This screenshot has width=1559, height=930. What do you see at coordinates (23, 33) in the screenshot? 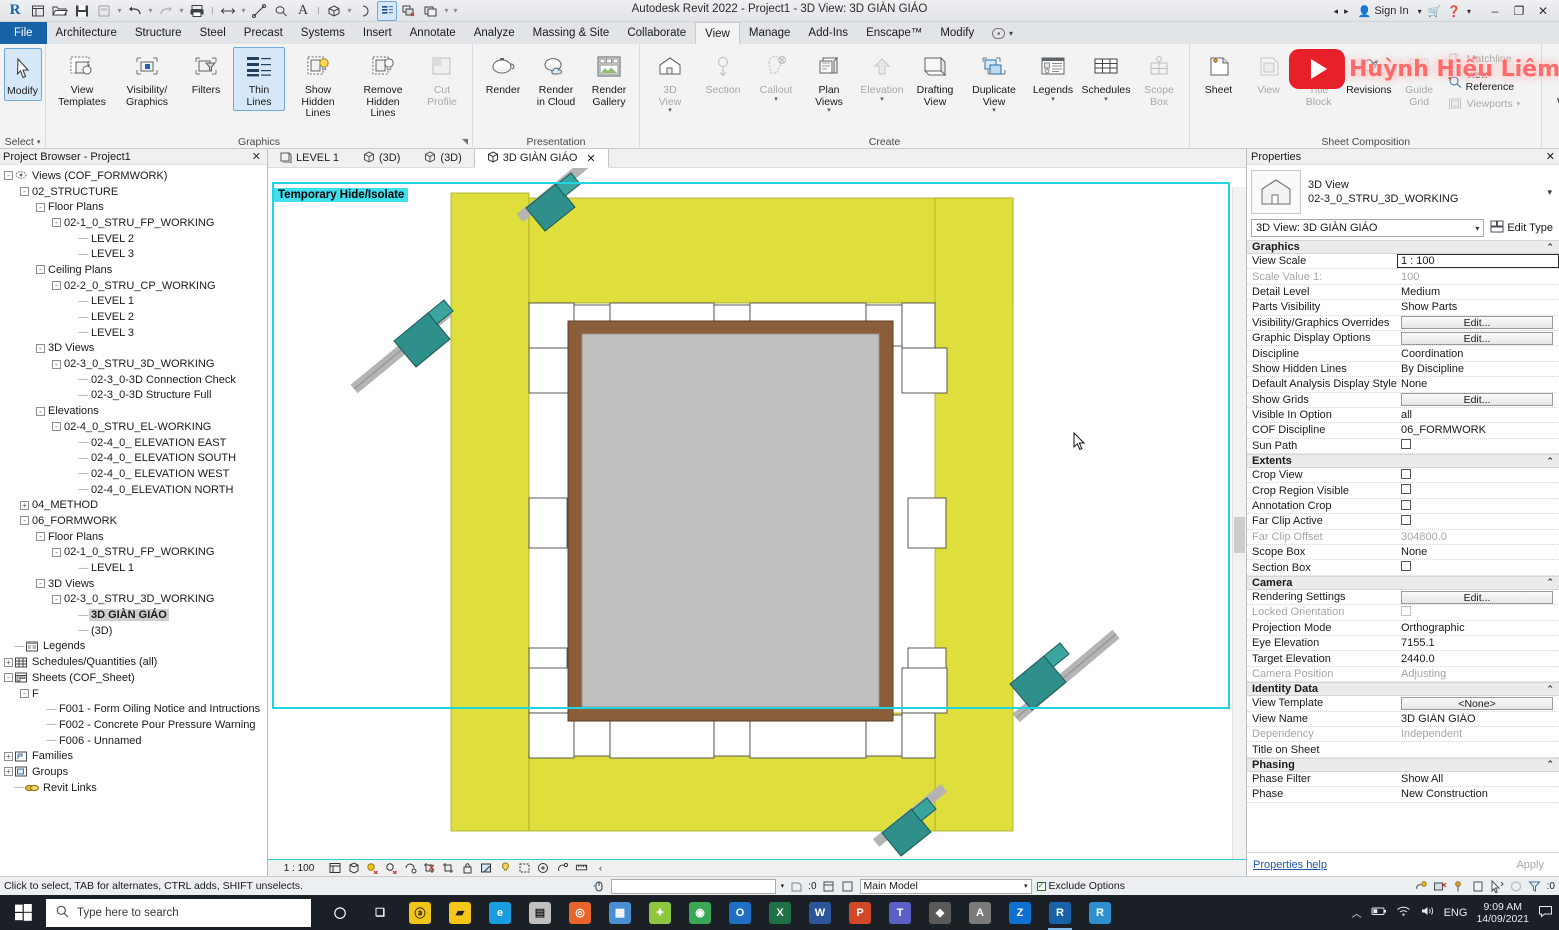
I see `ribbon-tab-file: File` at bounding box center [23, 33].